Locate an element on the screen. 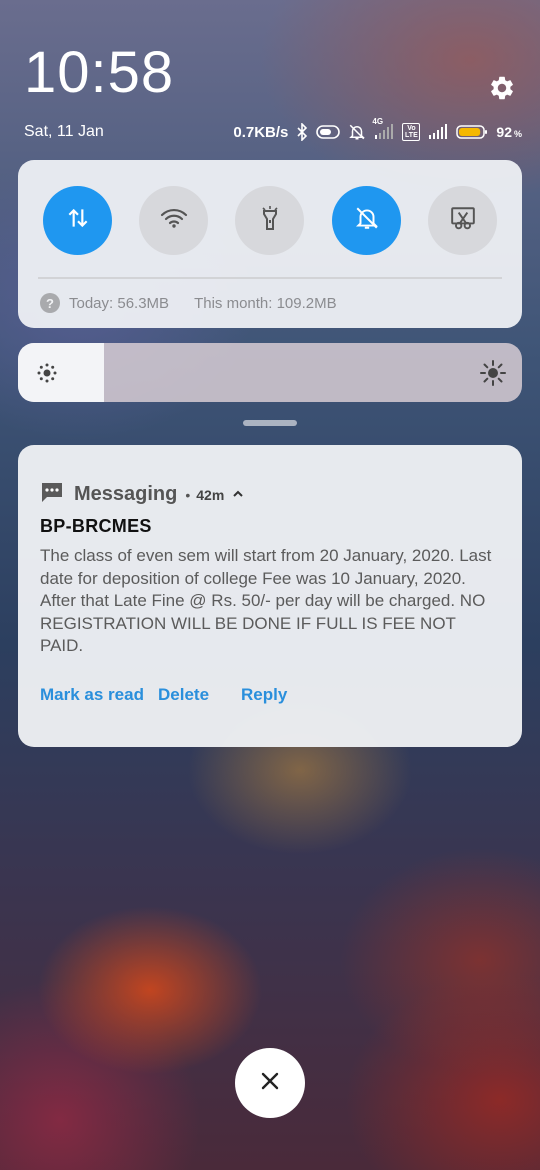 The width and height of the screenshot is (540, 1170). brightness-high-icon is located at coordinates (493, 375).